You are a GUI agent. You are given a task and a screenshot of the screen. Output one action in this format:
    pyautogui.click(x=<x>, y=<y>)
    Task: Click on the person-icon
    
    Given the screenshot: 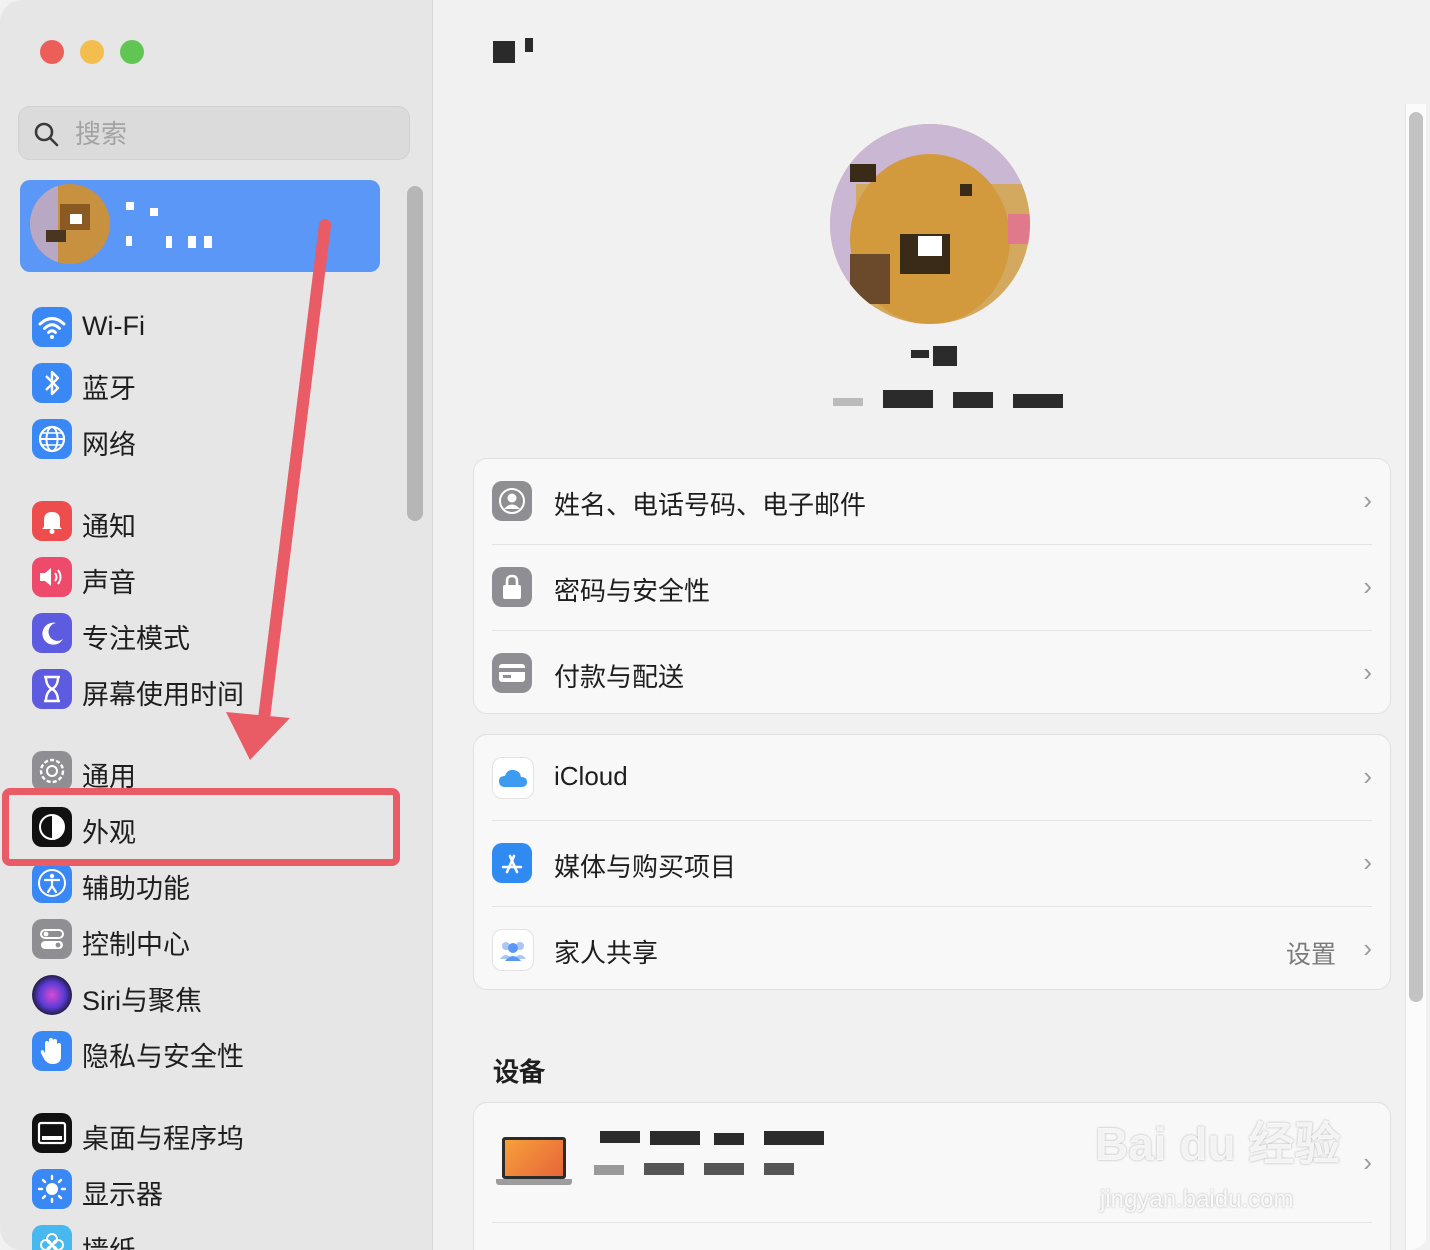 What is the action you would take?
    pyautogui.click(x=512, y=501)
    